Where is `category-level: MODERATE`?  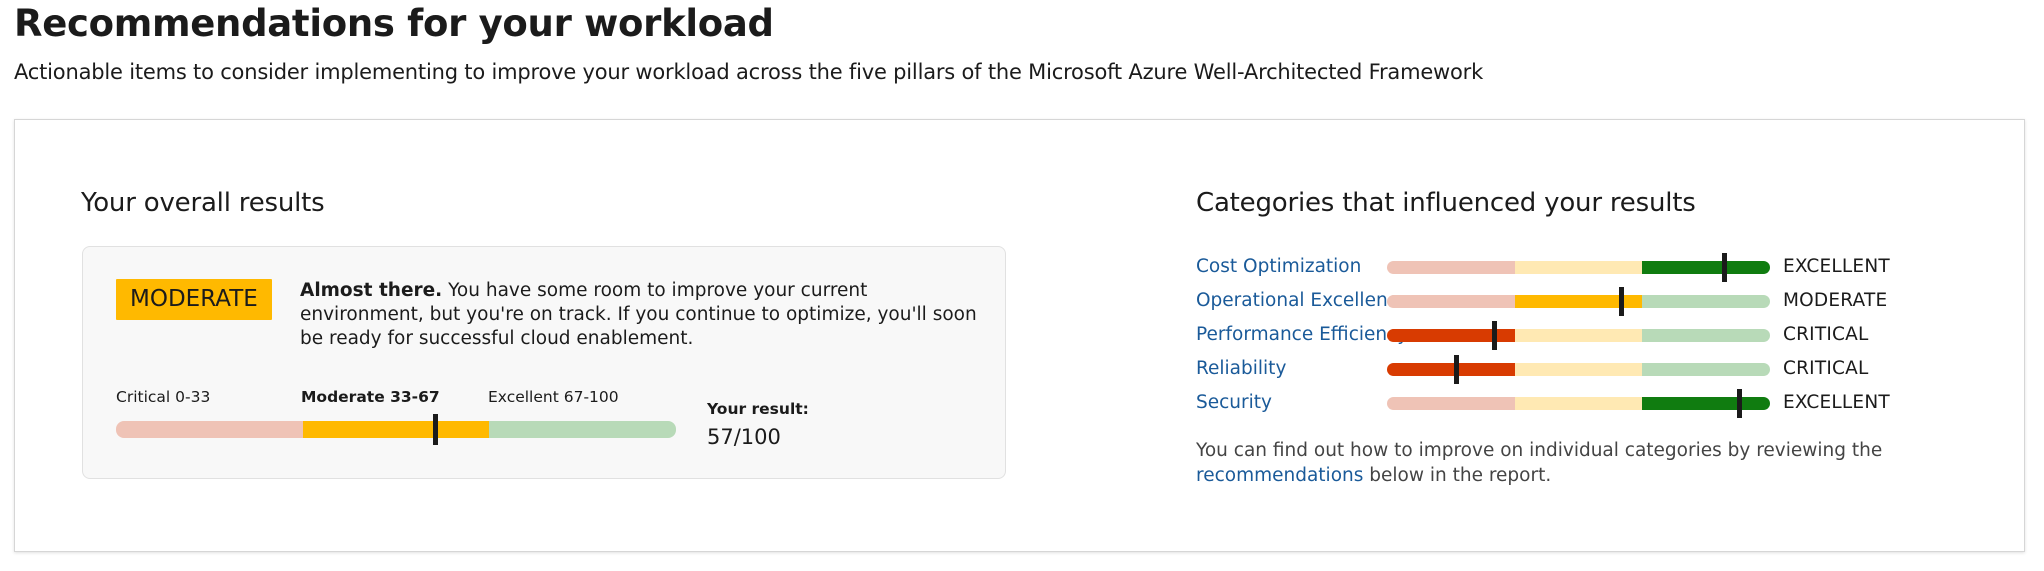 category-level: MODERATE is located at coordinates (1835, 300).